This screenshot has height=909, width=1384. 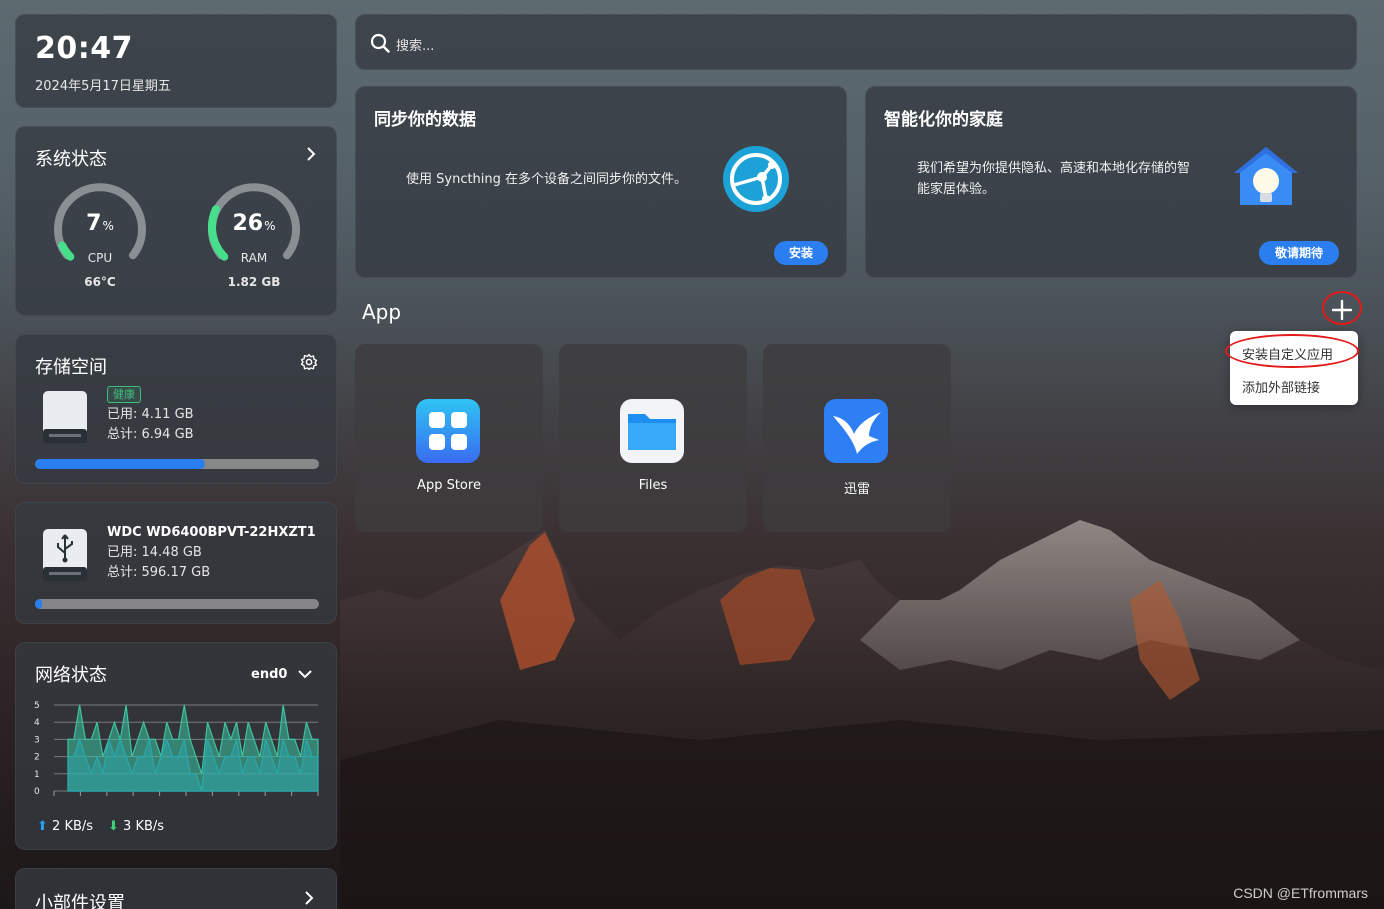 I want to click on app-label-files: Files, so click(x=653, y=485).